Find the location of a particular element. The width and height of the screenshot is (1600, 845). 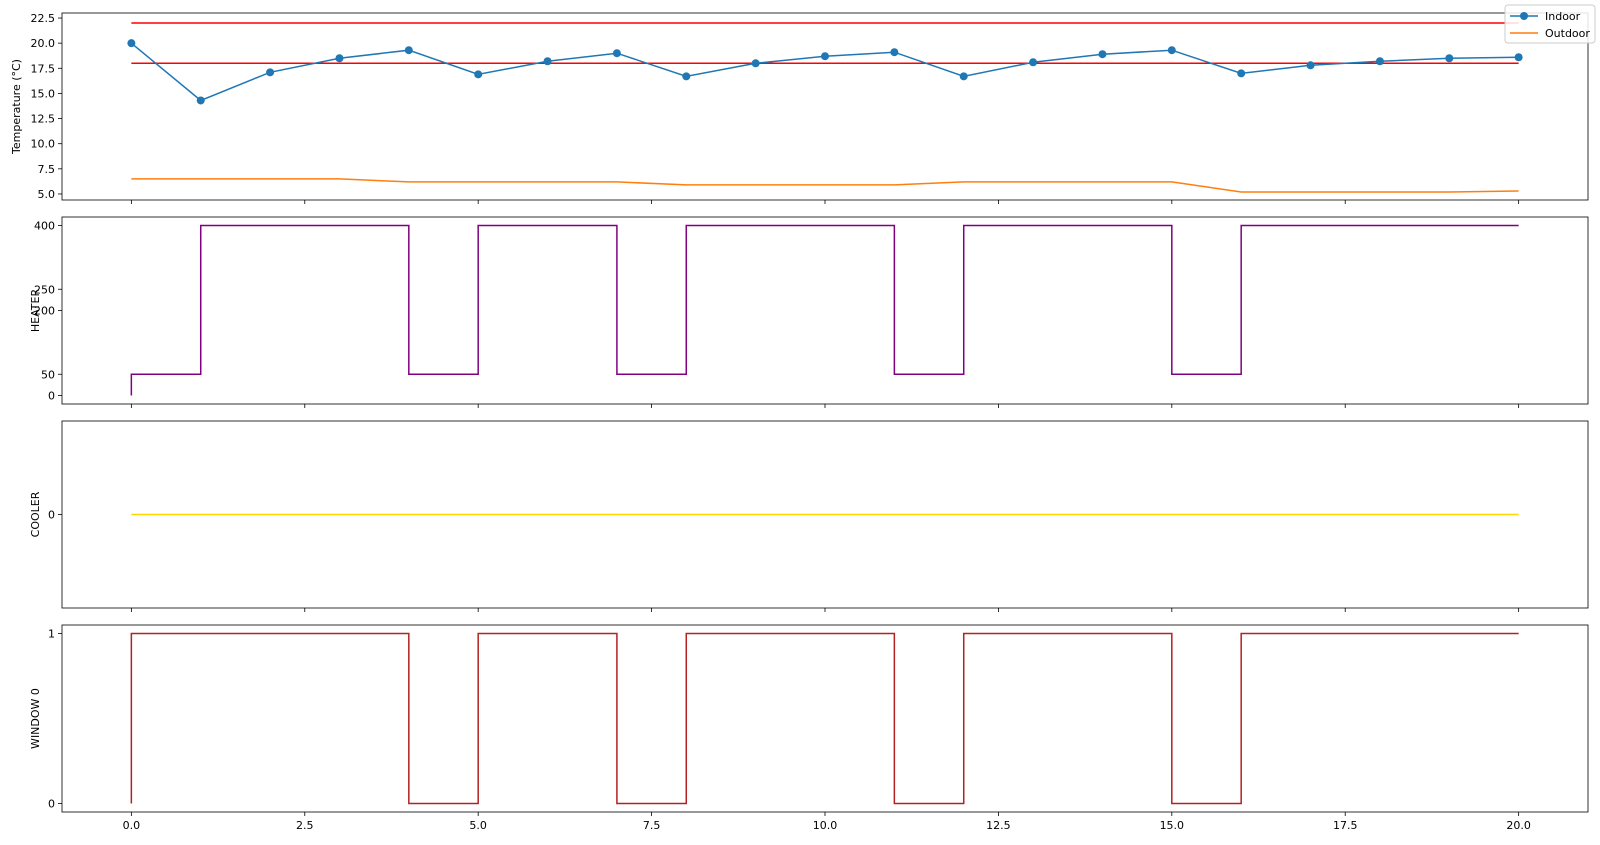

x-tick-label: 5.0 is located at coordinates (478, 825).